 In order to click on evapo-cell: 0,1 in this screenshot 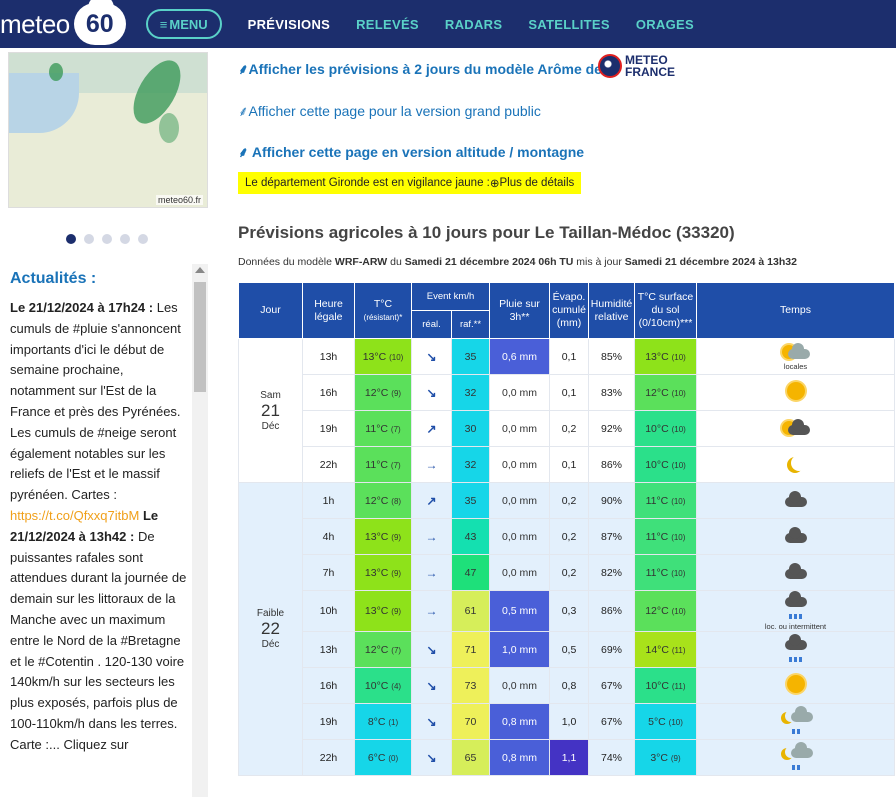, I will do `click(569, 356)`.